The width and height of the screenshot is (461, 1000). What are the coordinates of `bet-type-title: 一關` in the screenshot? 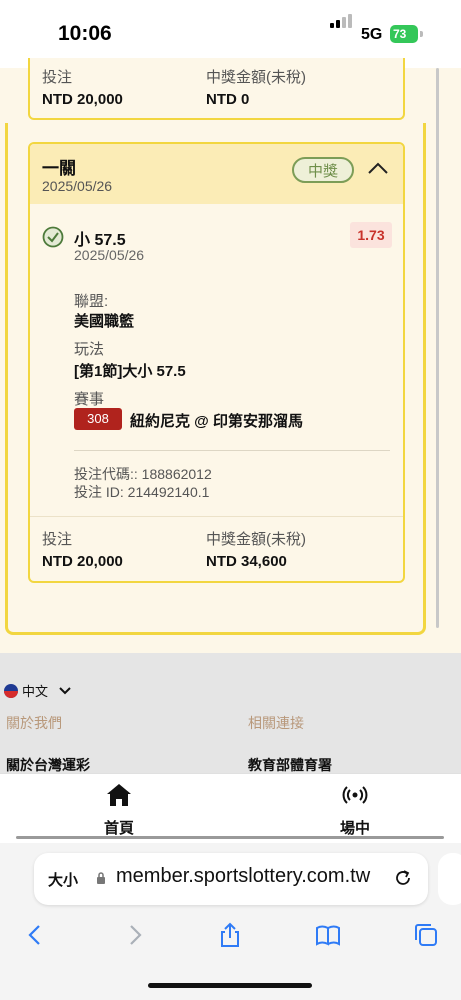 It's located at (59, 168).